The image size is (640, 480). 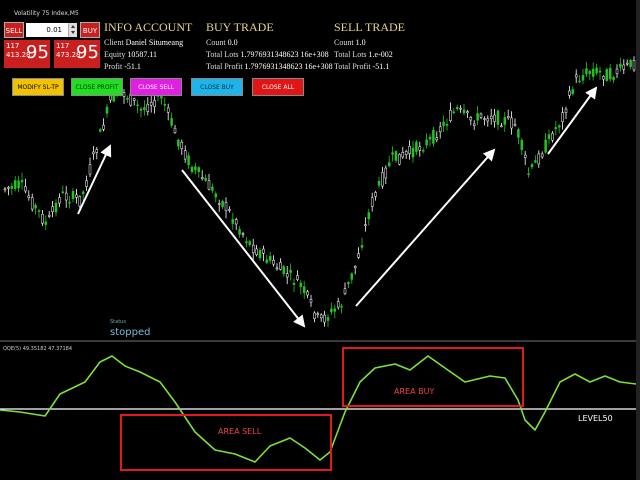 I want to click on equity-label: Equity, so click(x=115, y=54).